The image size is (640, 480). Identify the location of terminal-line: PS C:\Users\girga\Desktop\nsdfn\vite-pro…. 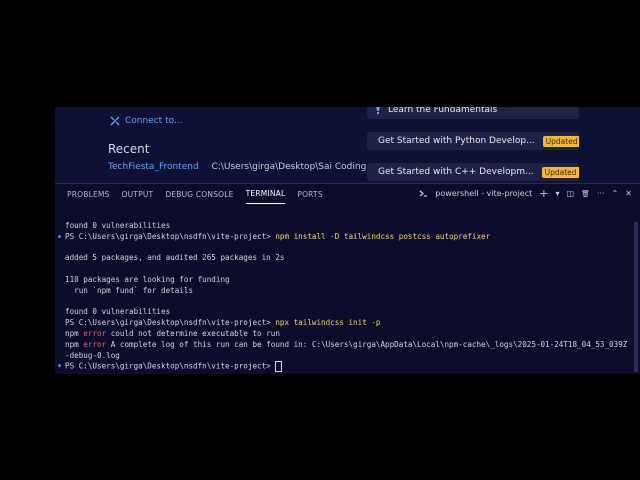
(350, 323).